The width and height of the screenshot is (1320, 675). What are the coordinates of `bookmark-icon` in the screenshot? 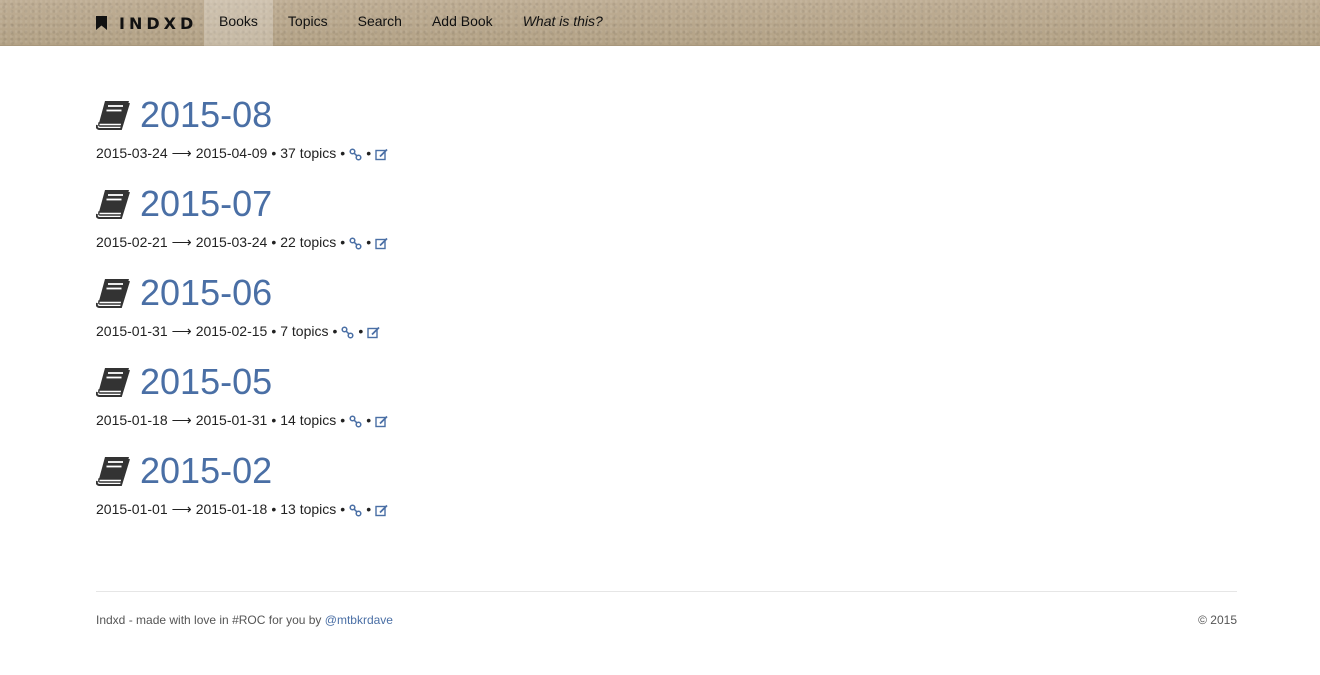 It's located at (101, 23).